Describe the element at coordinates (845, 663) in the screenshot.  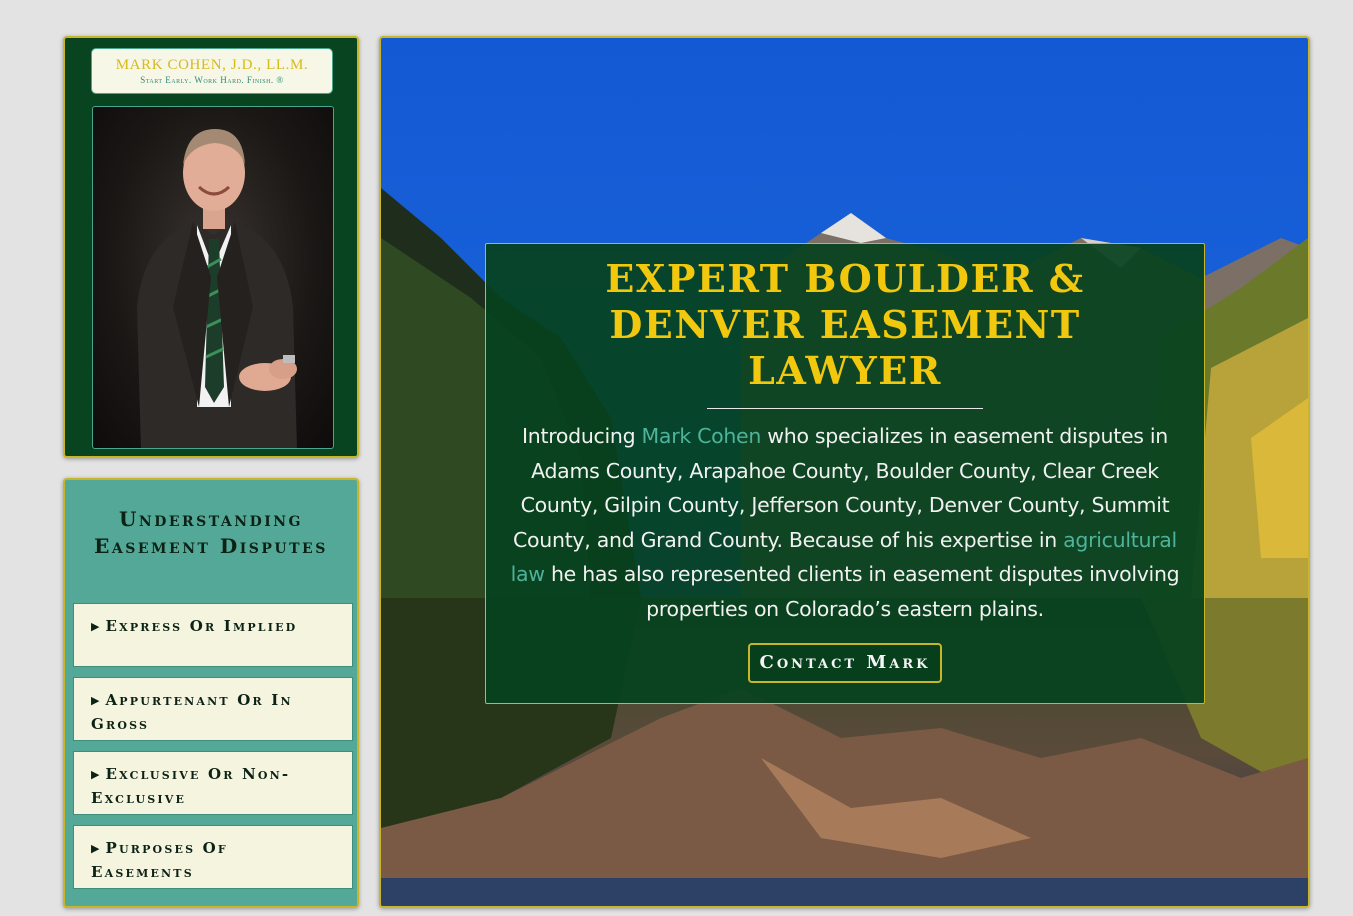
I see `contact-mark-button: Contact Mark` at that location.